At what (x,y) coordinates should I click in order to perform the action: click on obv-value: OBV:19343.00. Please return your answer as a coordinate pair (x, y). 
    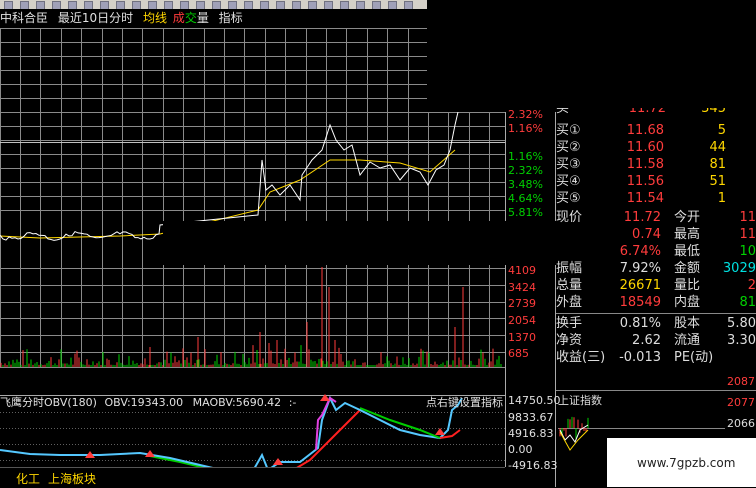
    Looking at the image, I should click on (144, 402).